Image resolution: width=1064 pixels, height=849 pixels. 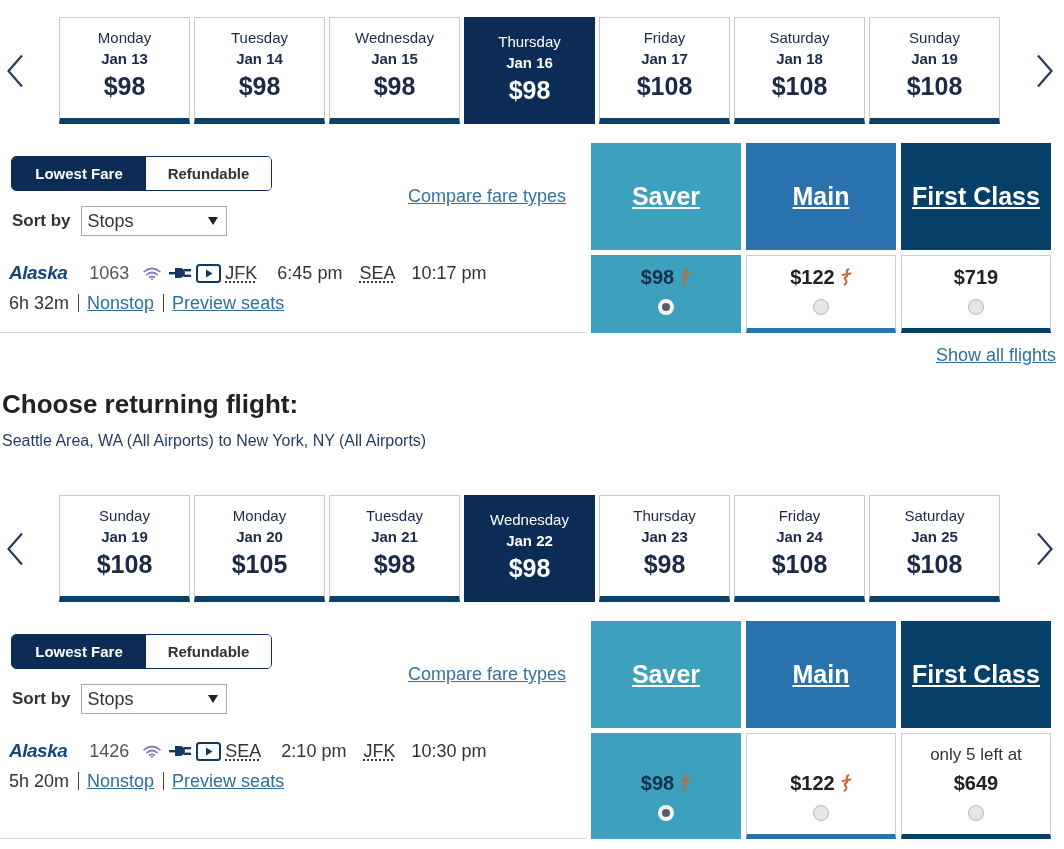 I want to click on flight-duration: 6h 32m, so click(x=39, y=303).